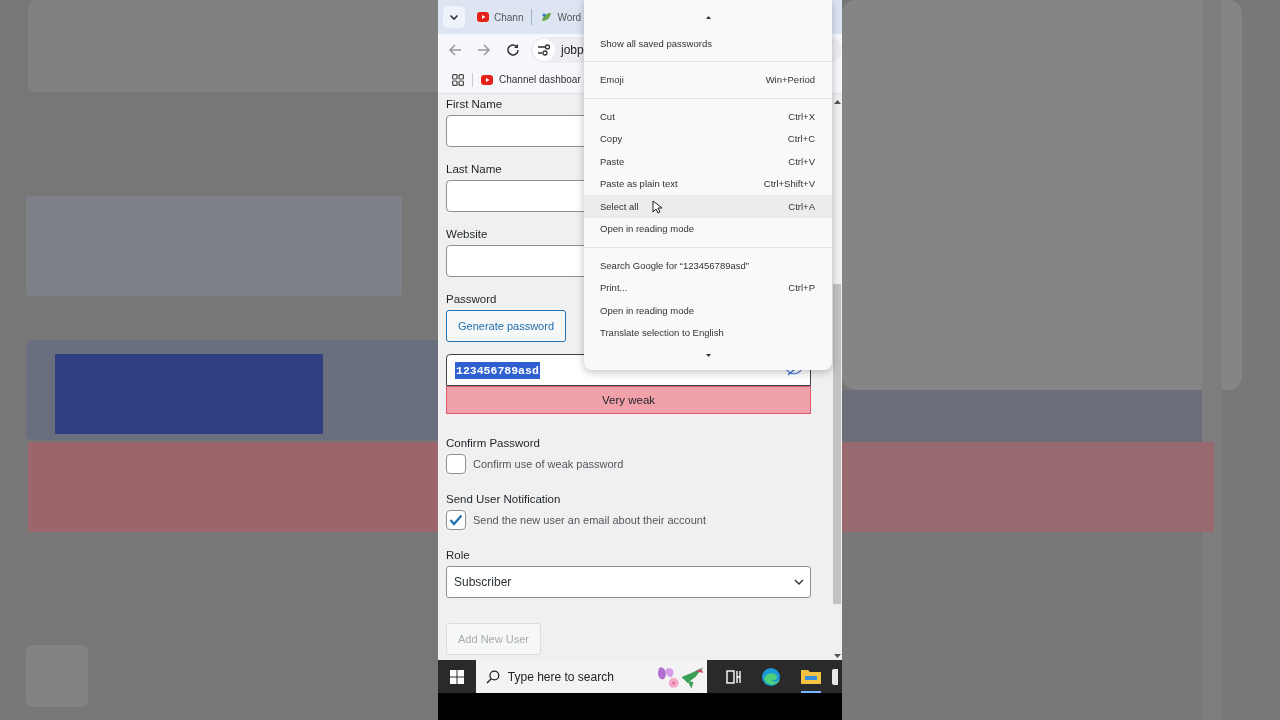 The height and width of the screenshot is (720, 1280). What do you see at coordinates (801, 139) in the screenshot?
I see `shortcut-text: Ctrl+C` at bounding box center [801, 139].